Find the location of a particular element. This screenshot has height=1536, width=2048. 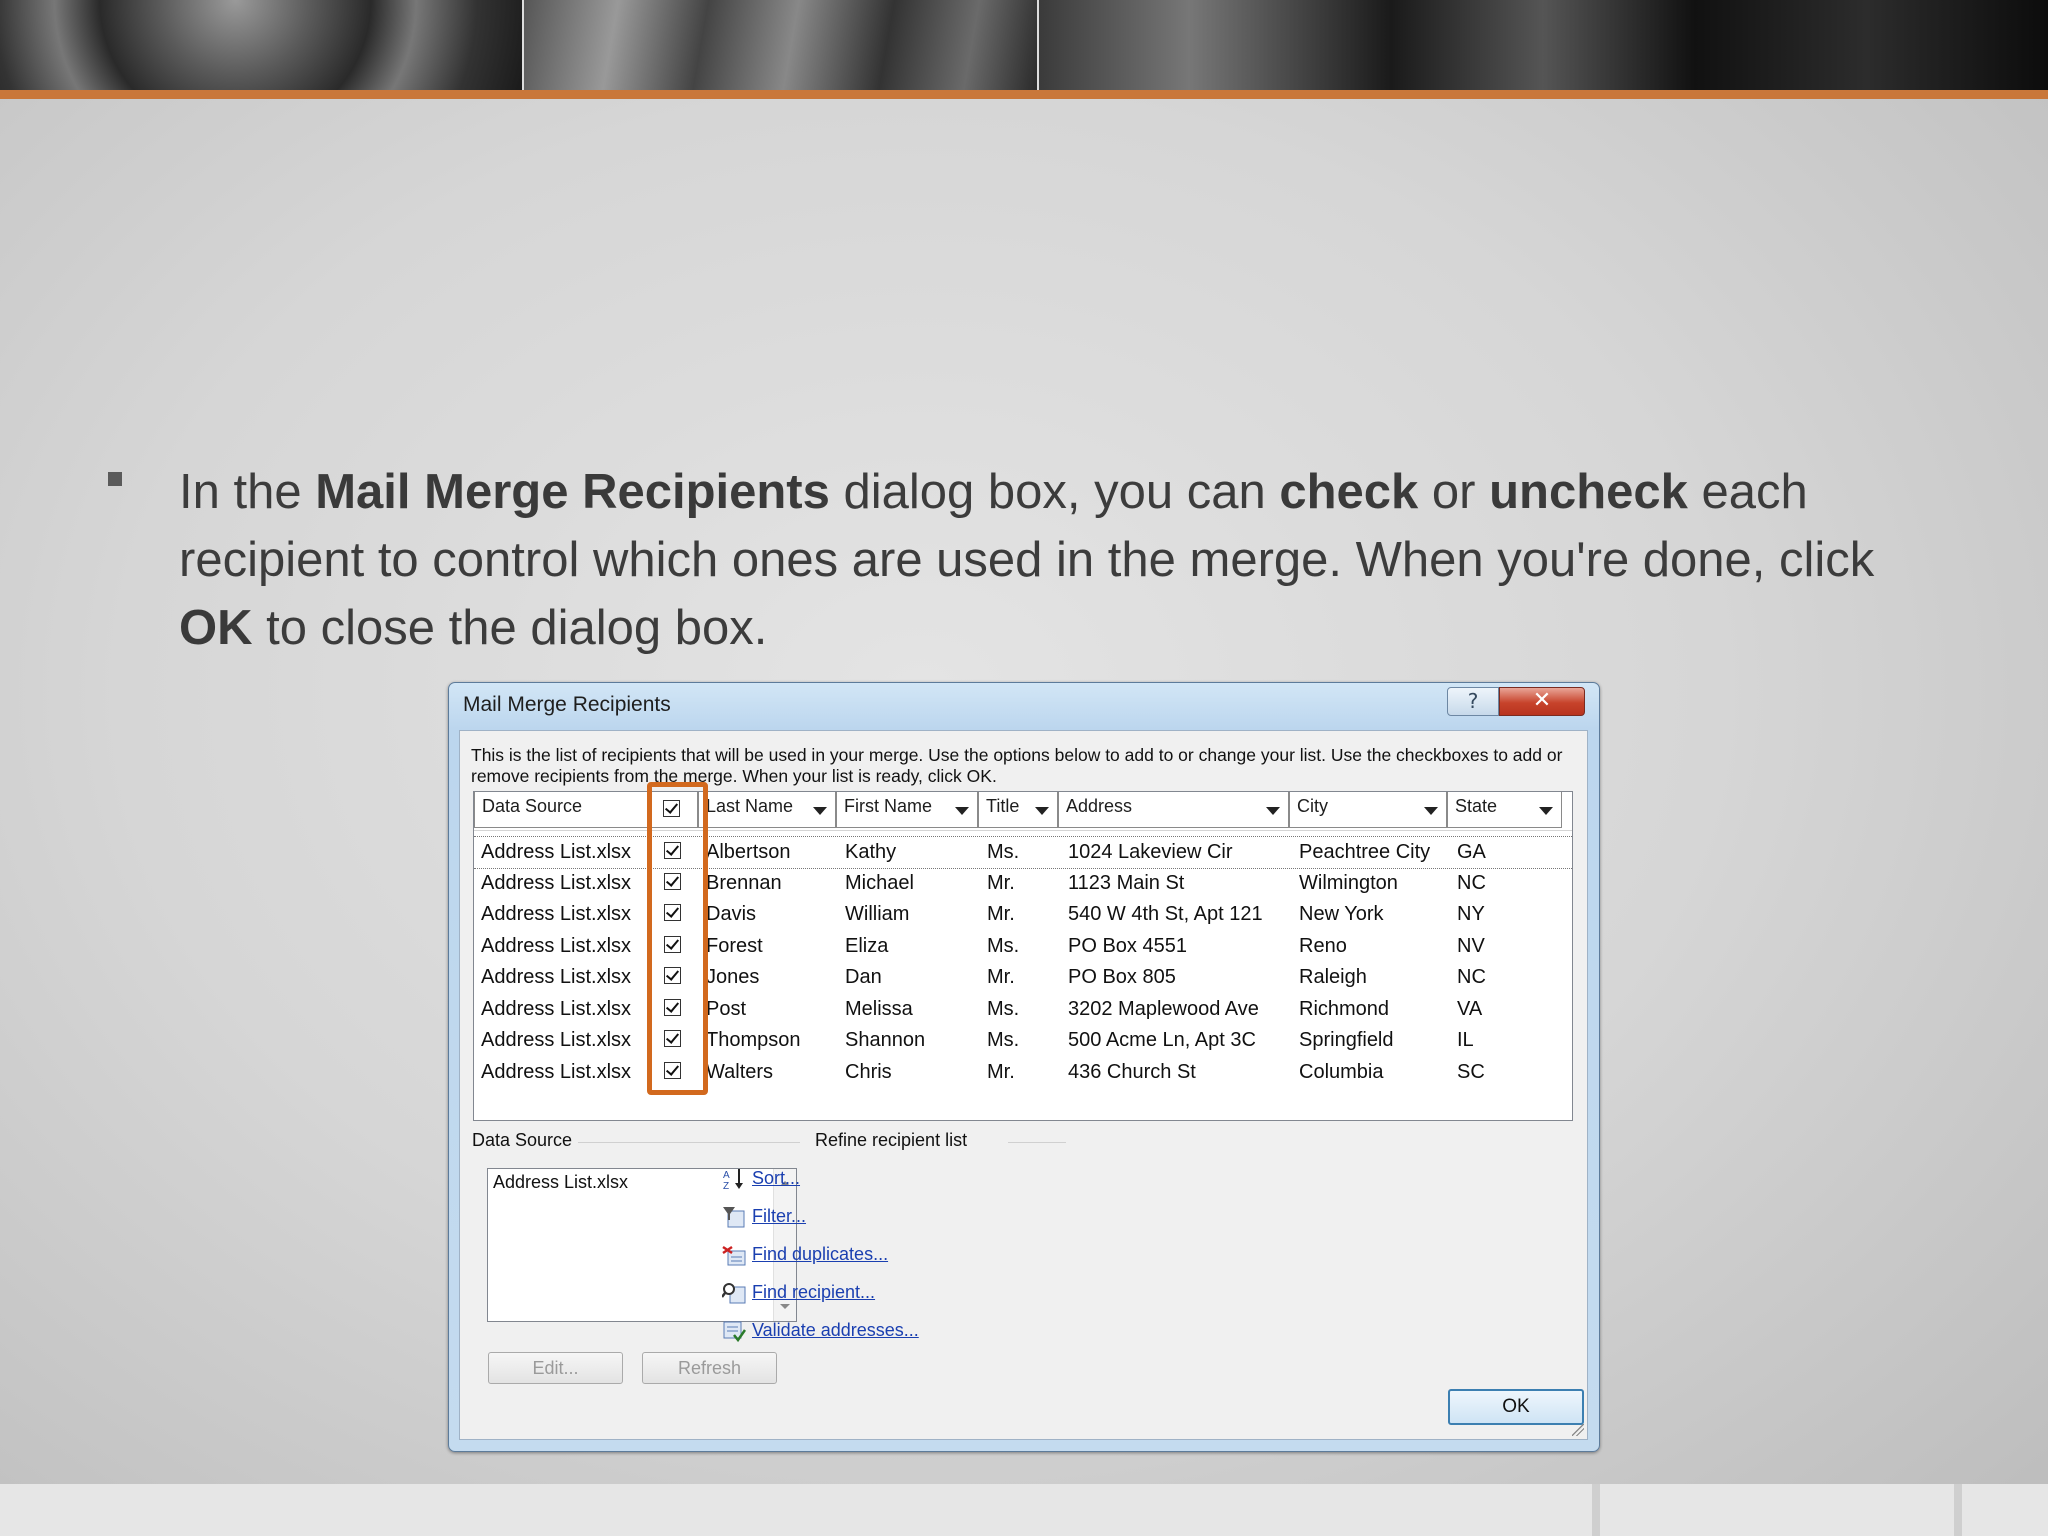

cell-address: 540 W 4th St, Apt 121 is located at coordinates (1165, 914).